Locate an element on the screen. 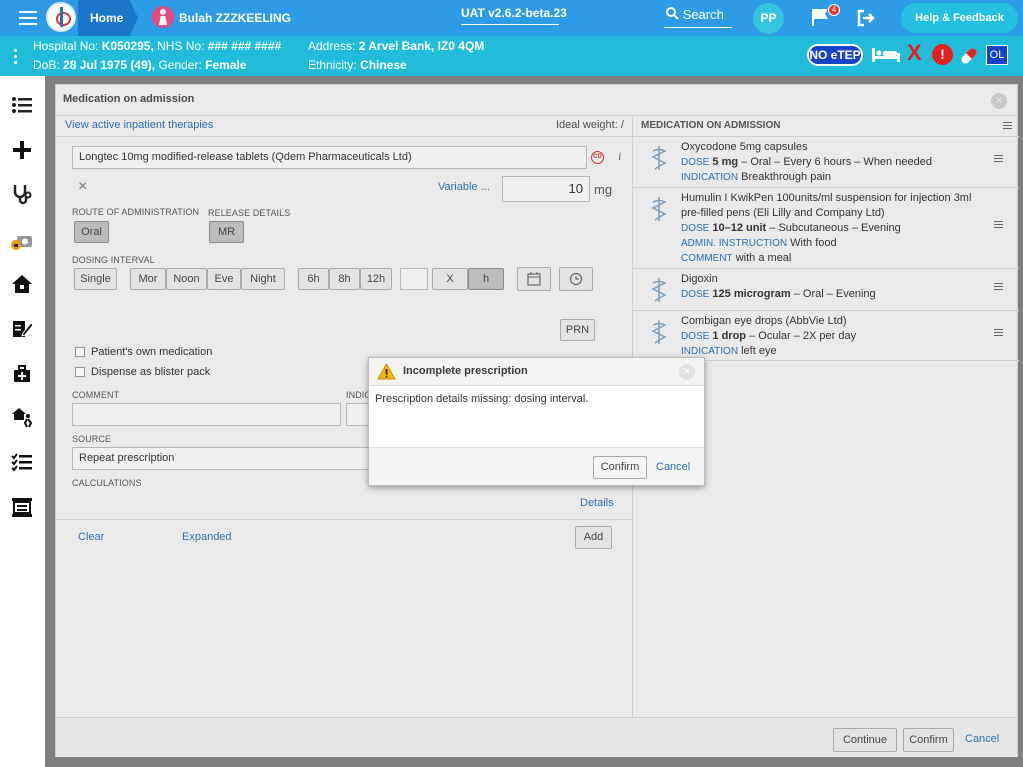 This screenshot has width=1023, height=767. left-sidebar is located at coordinates (22, 421).